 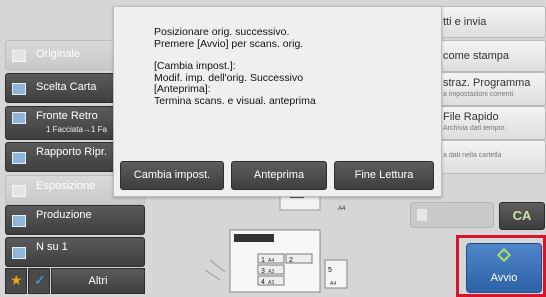 I want to click on tray-5-number: 5, so click(x=330, y=270).